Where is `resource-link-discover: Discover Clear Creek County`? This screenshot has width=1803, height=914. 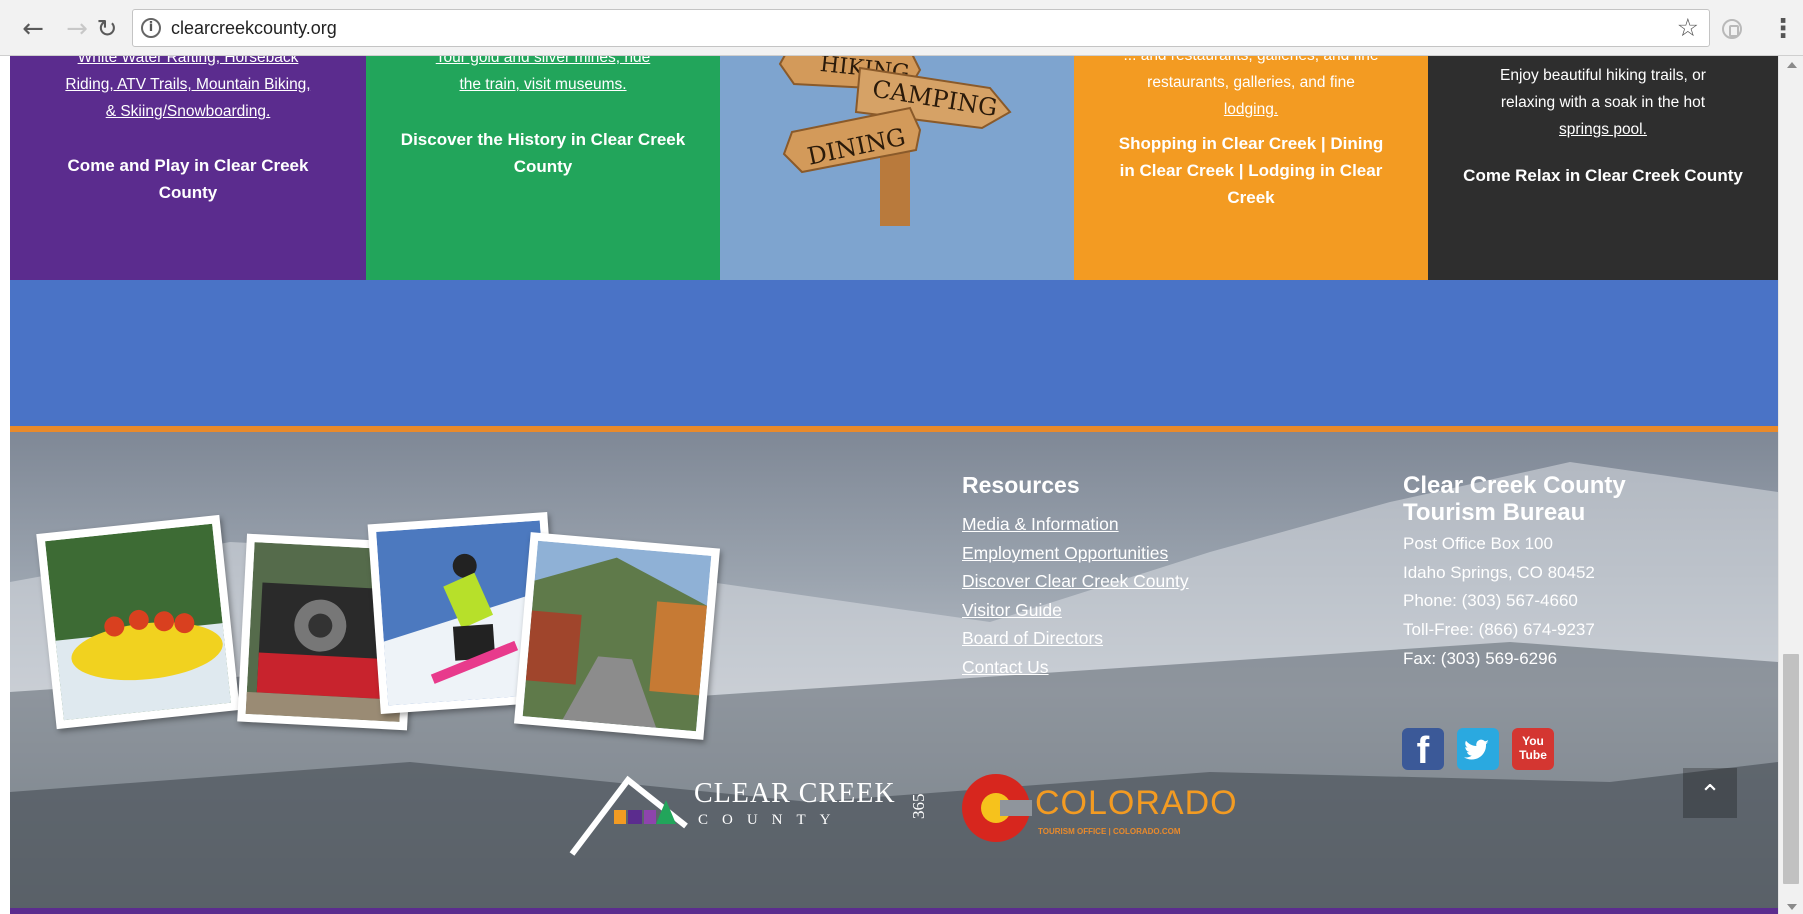
resource-link-discover: Discover Clear Creek County is located at coordinates (1075, 581).